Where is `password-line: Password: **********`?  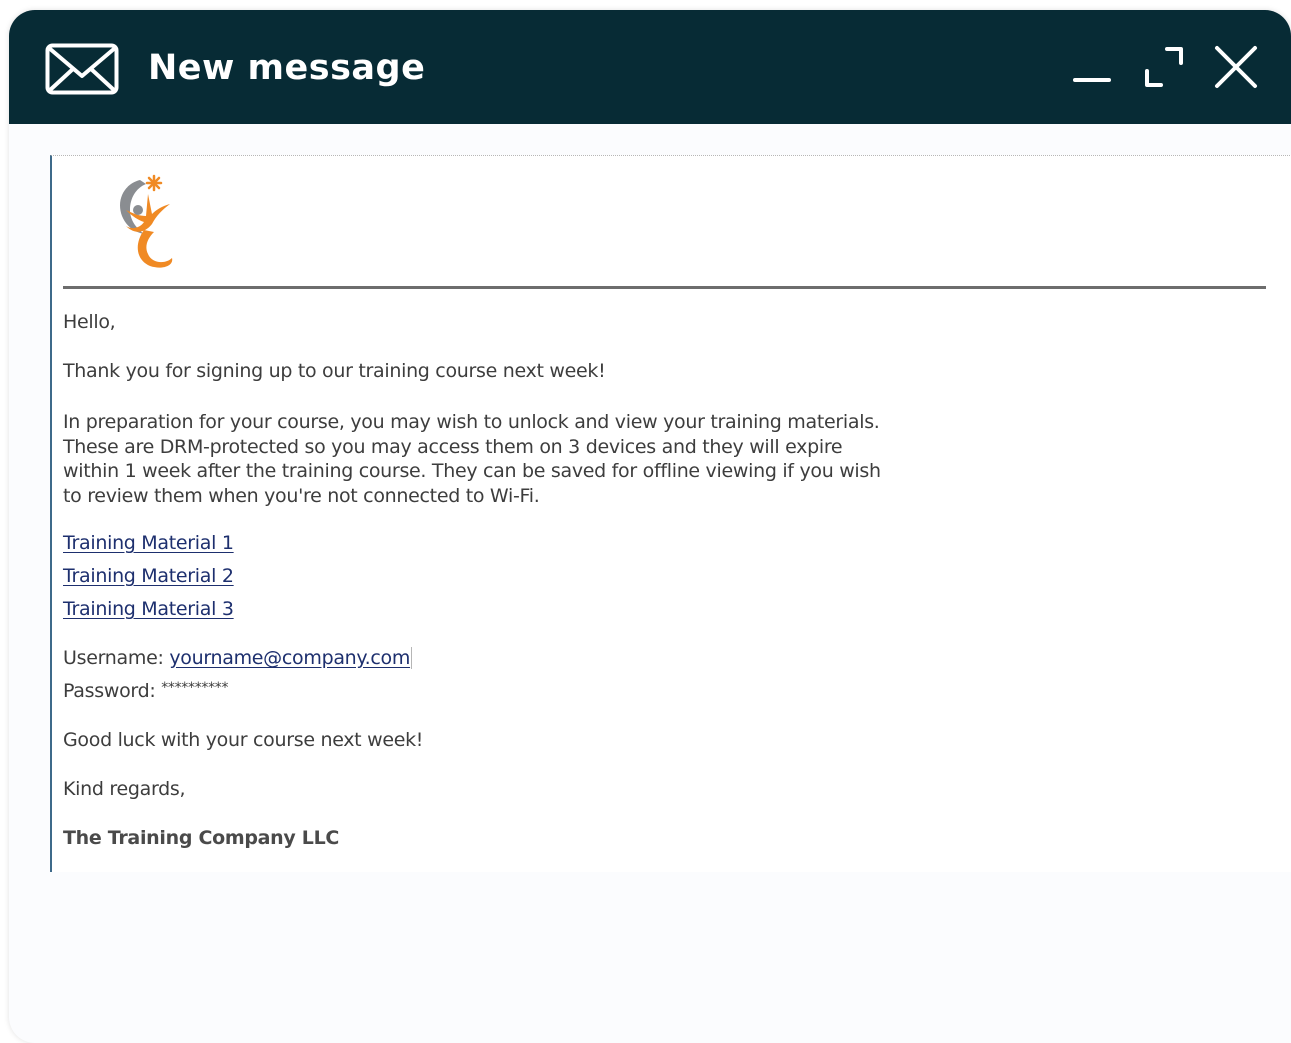 password-line: Password: ********** is located at coordinates (146, 692).